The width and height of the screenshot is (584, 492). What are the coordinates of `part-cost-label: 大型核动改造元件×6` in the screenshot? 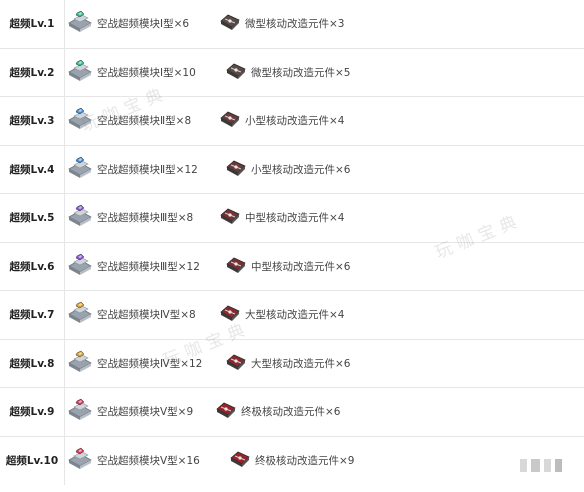 It's located at (301, 363).